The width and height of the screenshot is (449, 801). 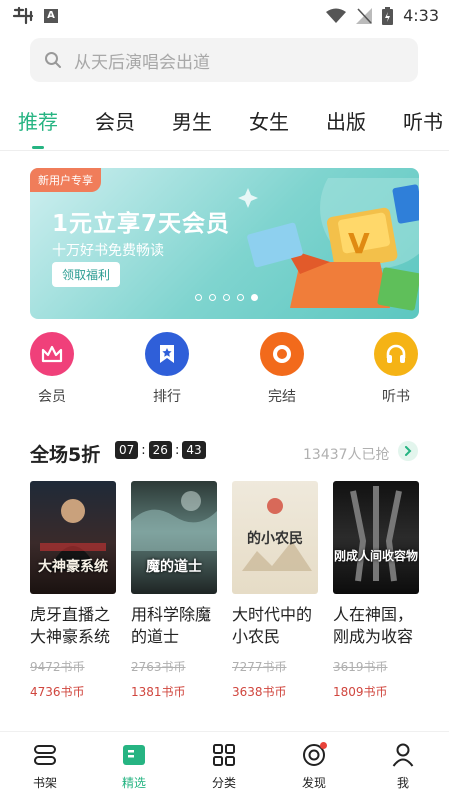 I want to click on quick-link-ranking: 排行, so click(x=167, y=369).